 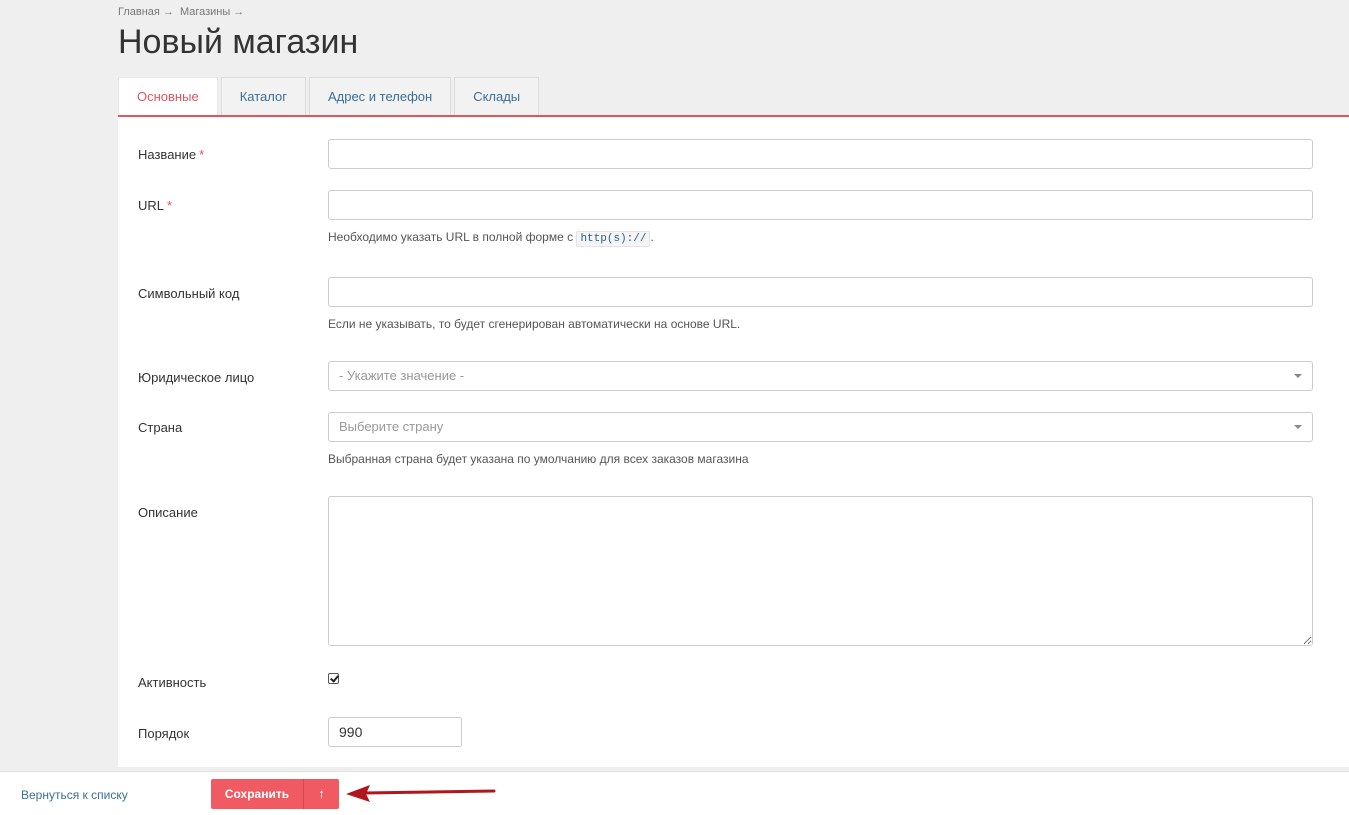 What do you see at coordinates (820, 154) in the screenshot?
I see `name-input` at bounding box center [820, 154].